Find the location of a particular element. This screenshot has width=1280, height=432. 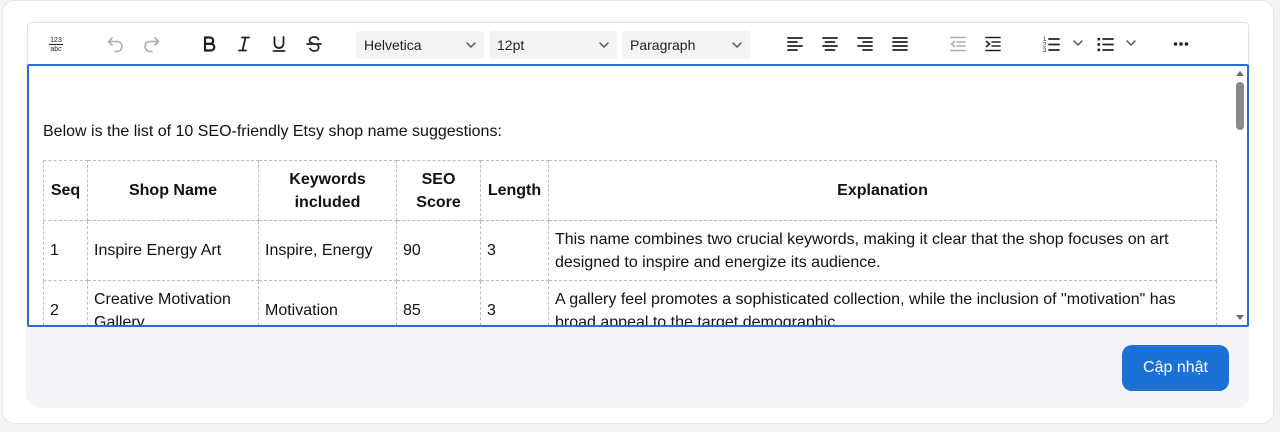

bullet-list-icon is located at coordinates (1105, 44).